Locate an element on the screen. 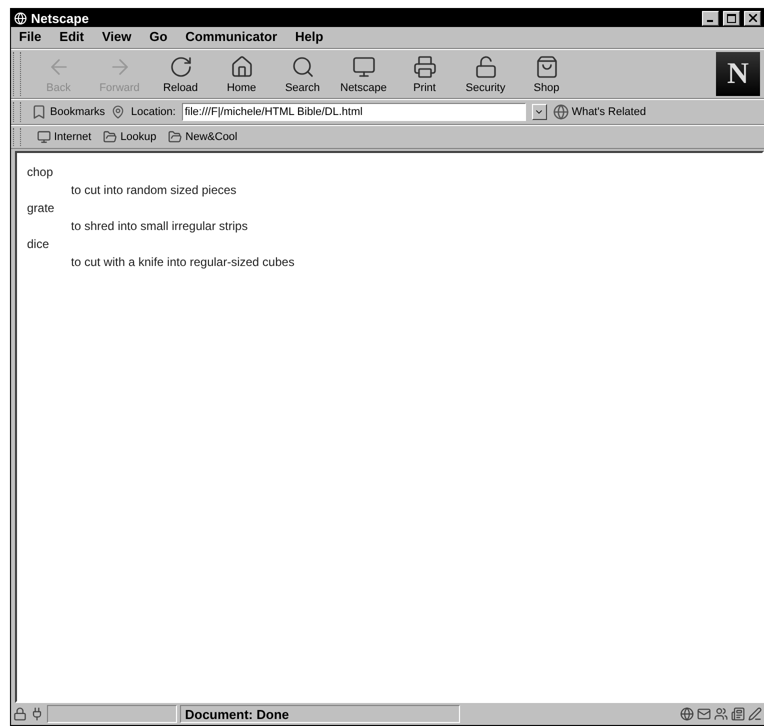  pen-icon is located at coordinates (755, 714).